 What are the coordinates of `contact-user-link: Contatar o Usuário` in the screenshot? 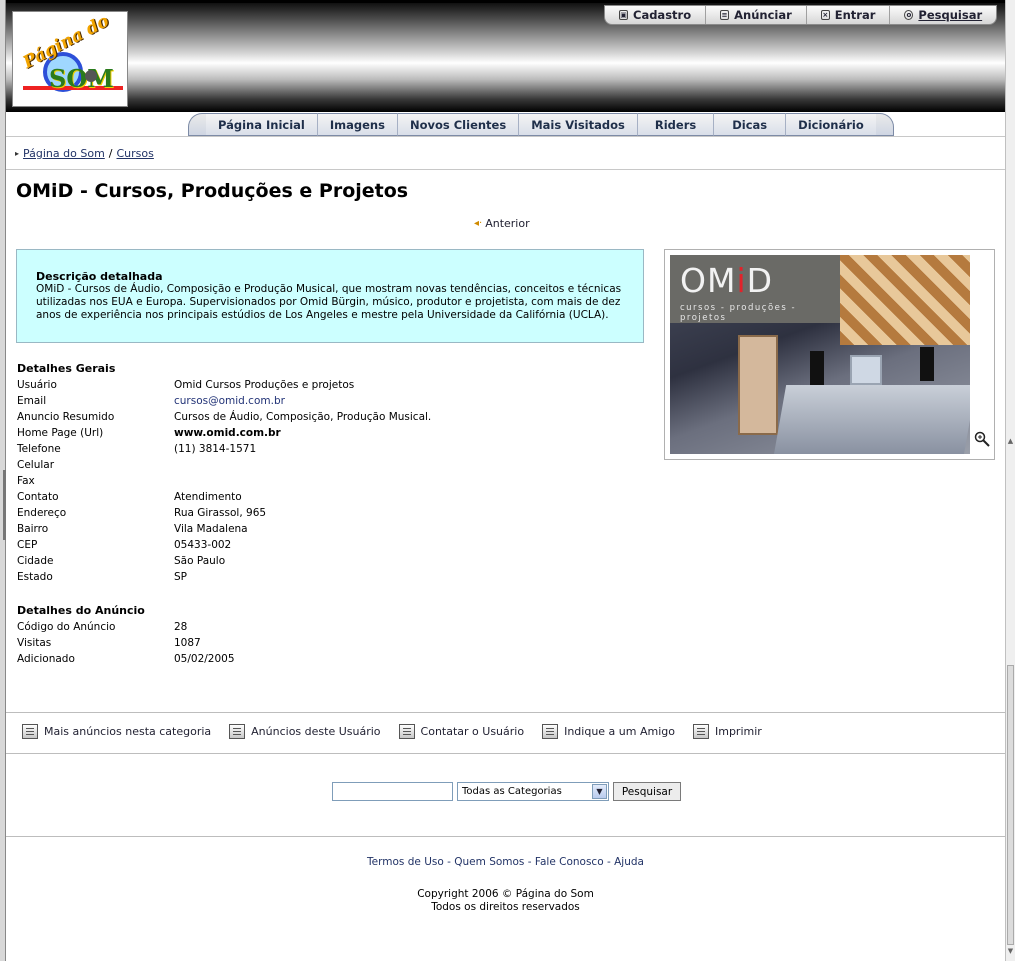 It's located at (461, 731).